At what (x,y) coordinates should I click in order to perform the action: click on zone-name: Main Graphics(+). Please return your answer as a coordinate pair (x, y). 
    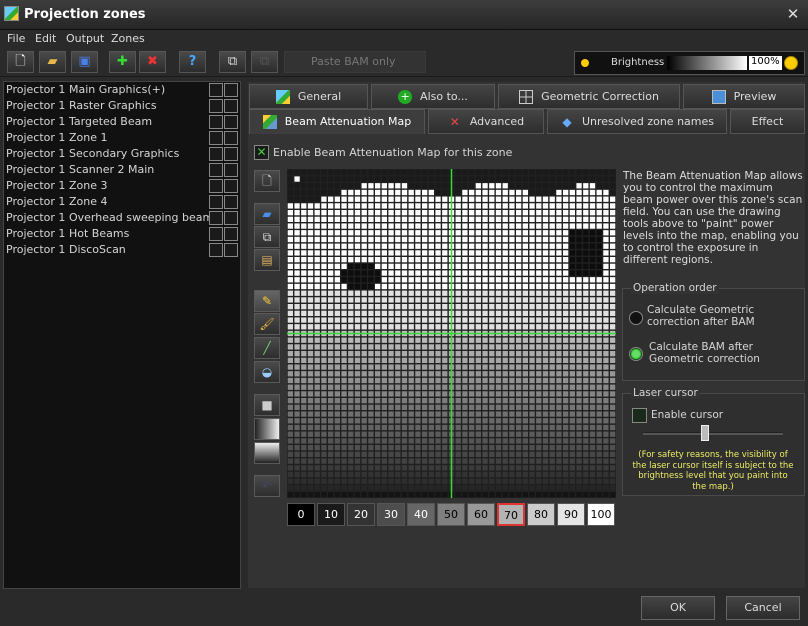
    Looking at the image, I should click on (117, 89).